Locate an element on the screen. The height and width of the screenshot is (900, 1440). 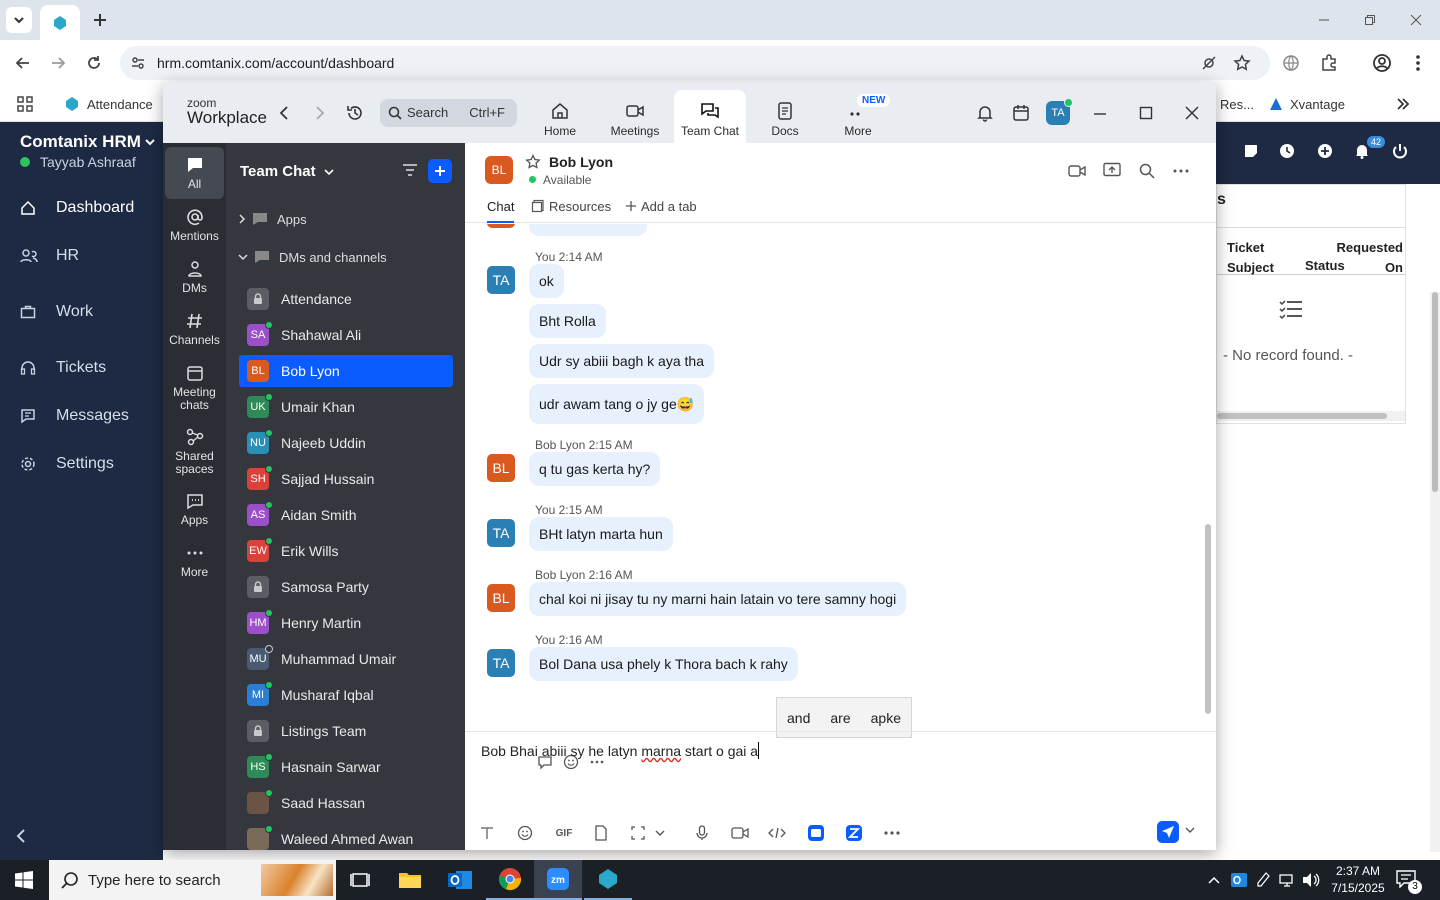
calendar-icon is located at coordinates (1021, 113).